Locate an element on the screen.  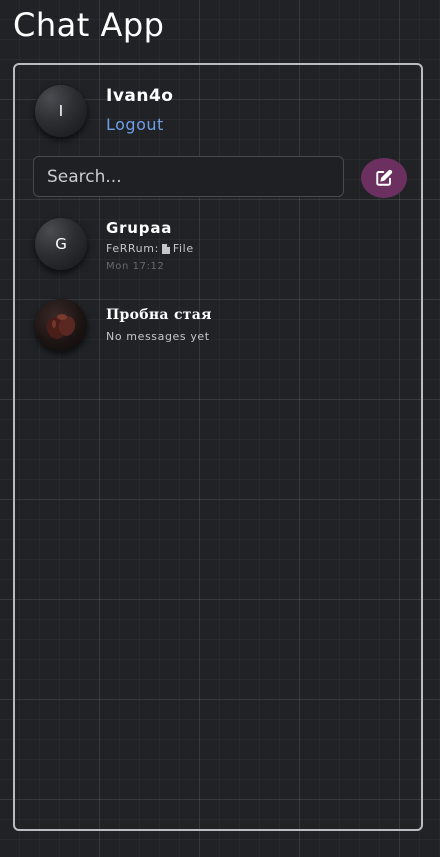
chat-last-message: No messages yet is located at coordinates (158, 336).